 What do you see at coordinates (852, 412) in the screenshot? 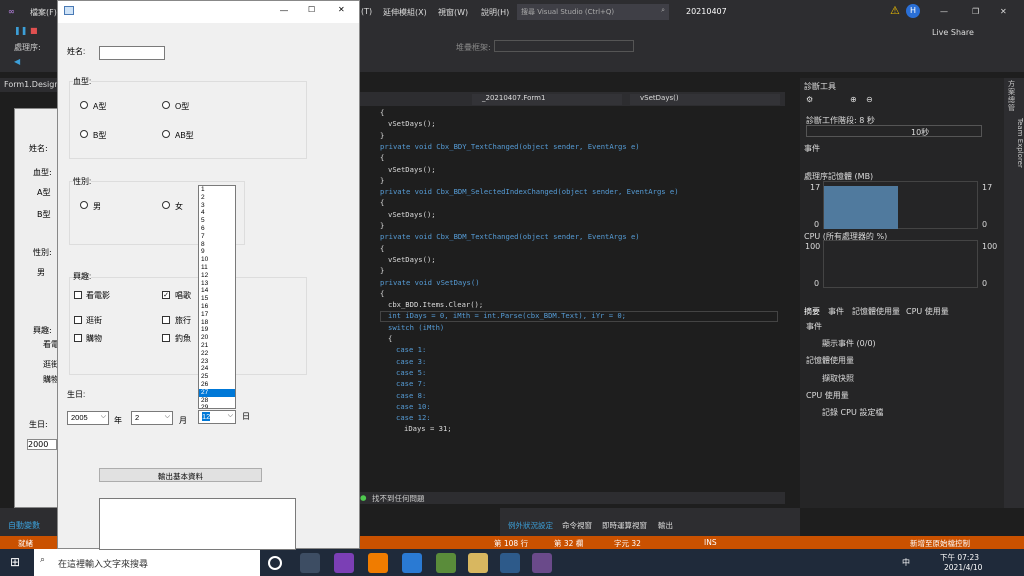
I see `record-cpu-button: 記錄 CPU 設定檔` at bounding box center [852, 412].